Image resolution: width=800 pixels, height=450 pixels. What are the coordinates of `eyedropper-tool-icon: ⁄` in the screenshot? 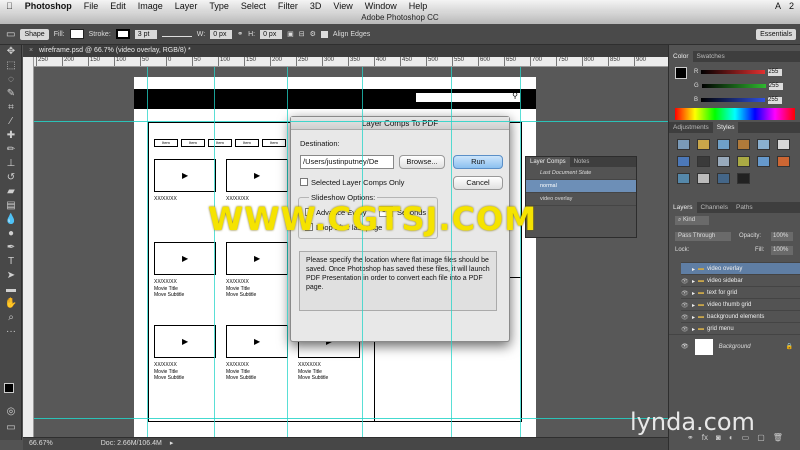 It's located at (11, 122).